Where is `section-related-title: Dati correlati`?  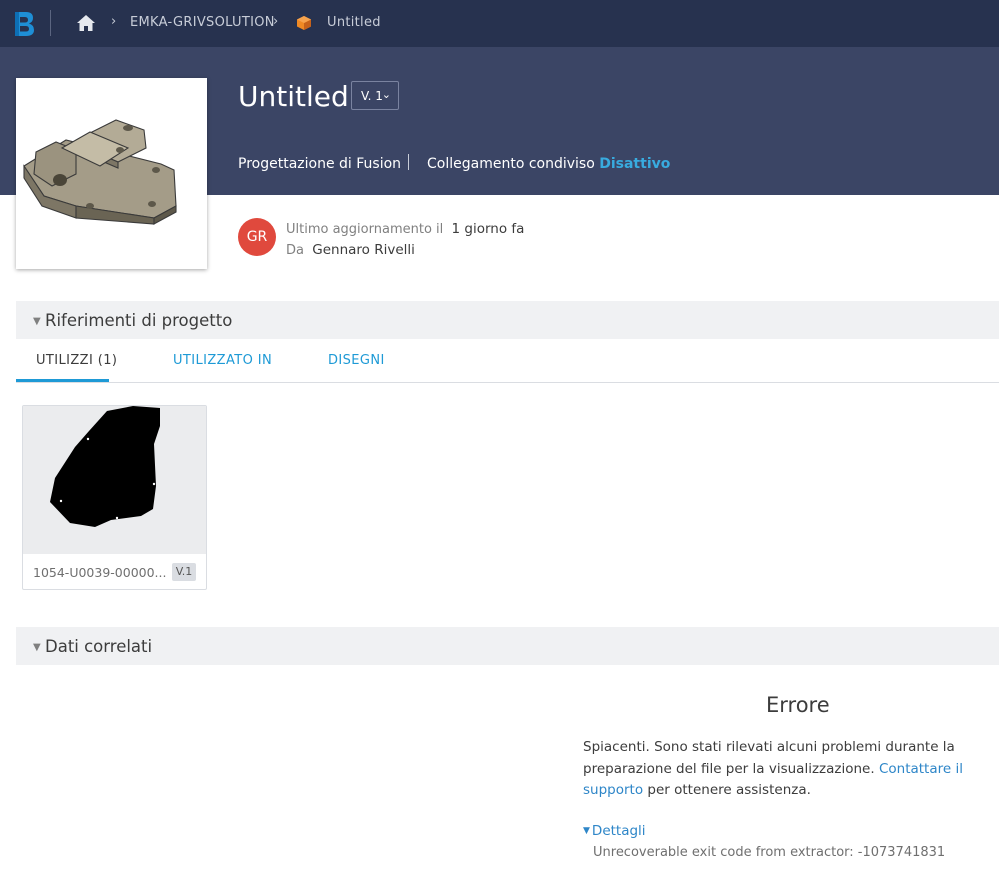 section-related-title: Dati correlati is located at coordinates (99, 646).